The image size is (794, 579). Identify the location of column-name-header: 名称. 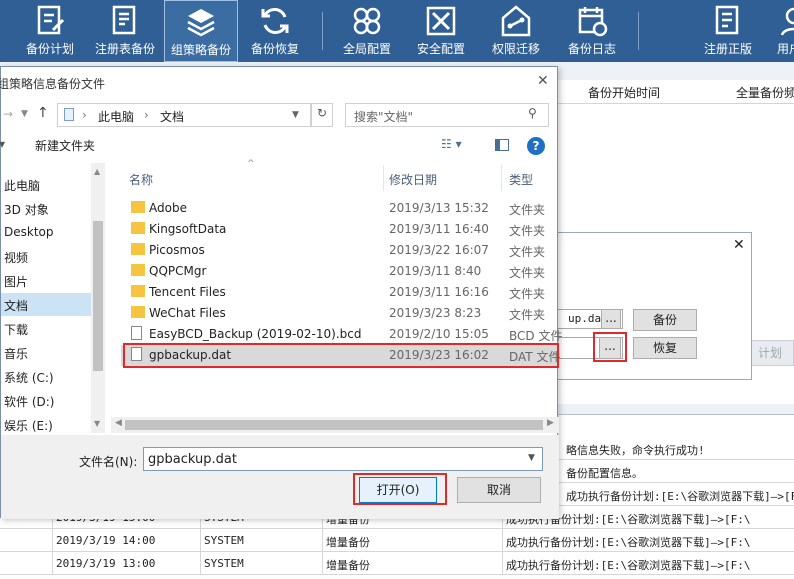
(141, 179).